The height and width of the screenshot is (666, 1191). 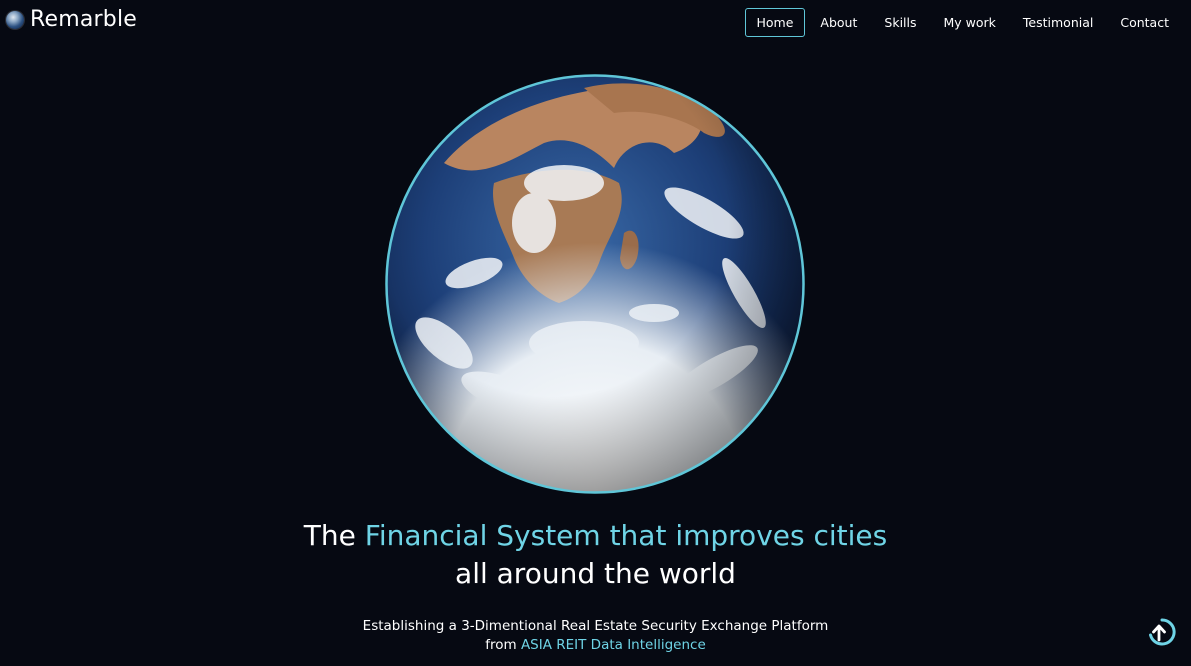 What do you see at coordinates (595, 573) in the screenshot?
I see `hero-headline-line2: all around the world` at bounding box center [595, 573].